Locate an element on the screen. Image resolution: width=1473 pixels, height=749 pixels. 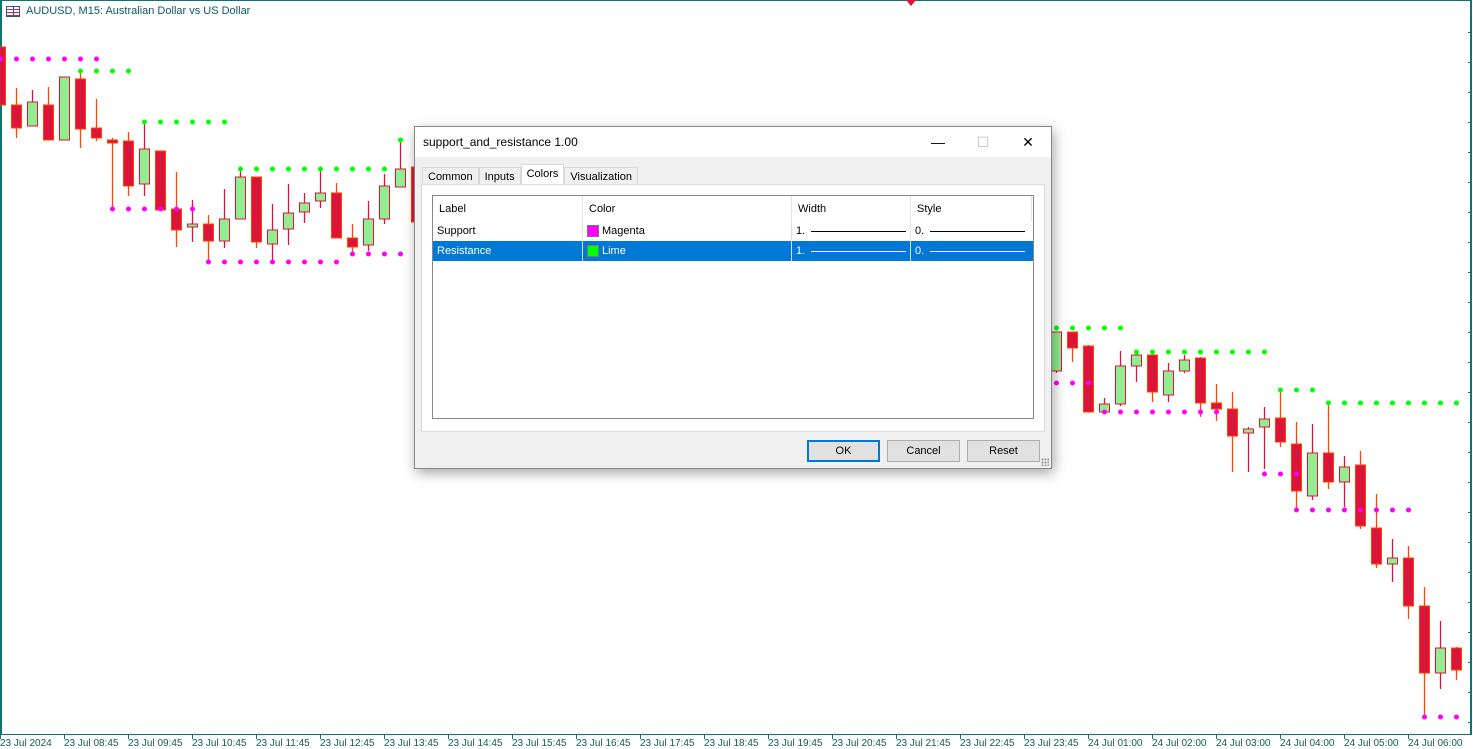
ok-button: OK is located at coordinates (843, 451).